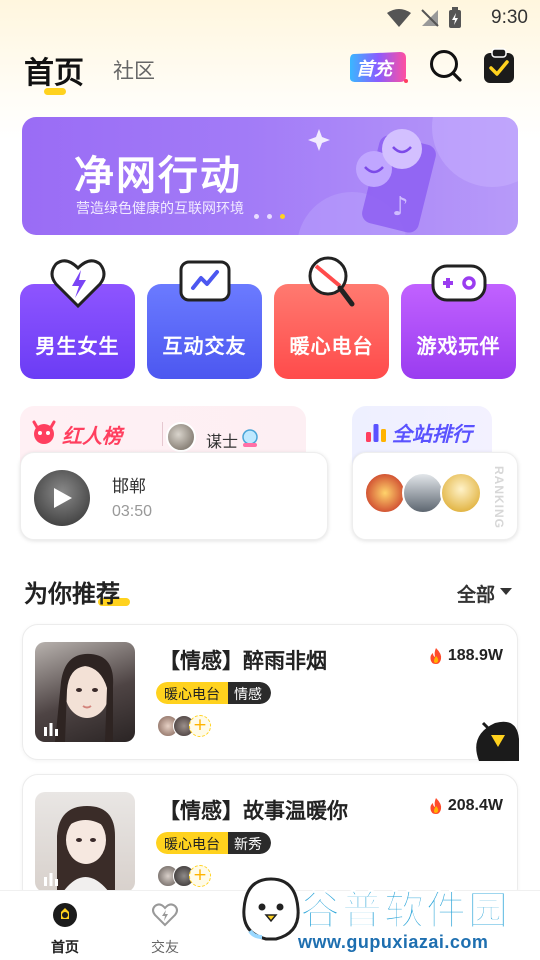  What do you see at coordinates (459, 283) in the screenshot?
I see `gamepad-icon` at bounding box center [459, 283].